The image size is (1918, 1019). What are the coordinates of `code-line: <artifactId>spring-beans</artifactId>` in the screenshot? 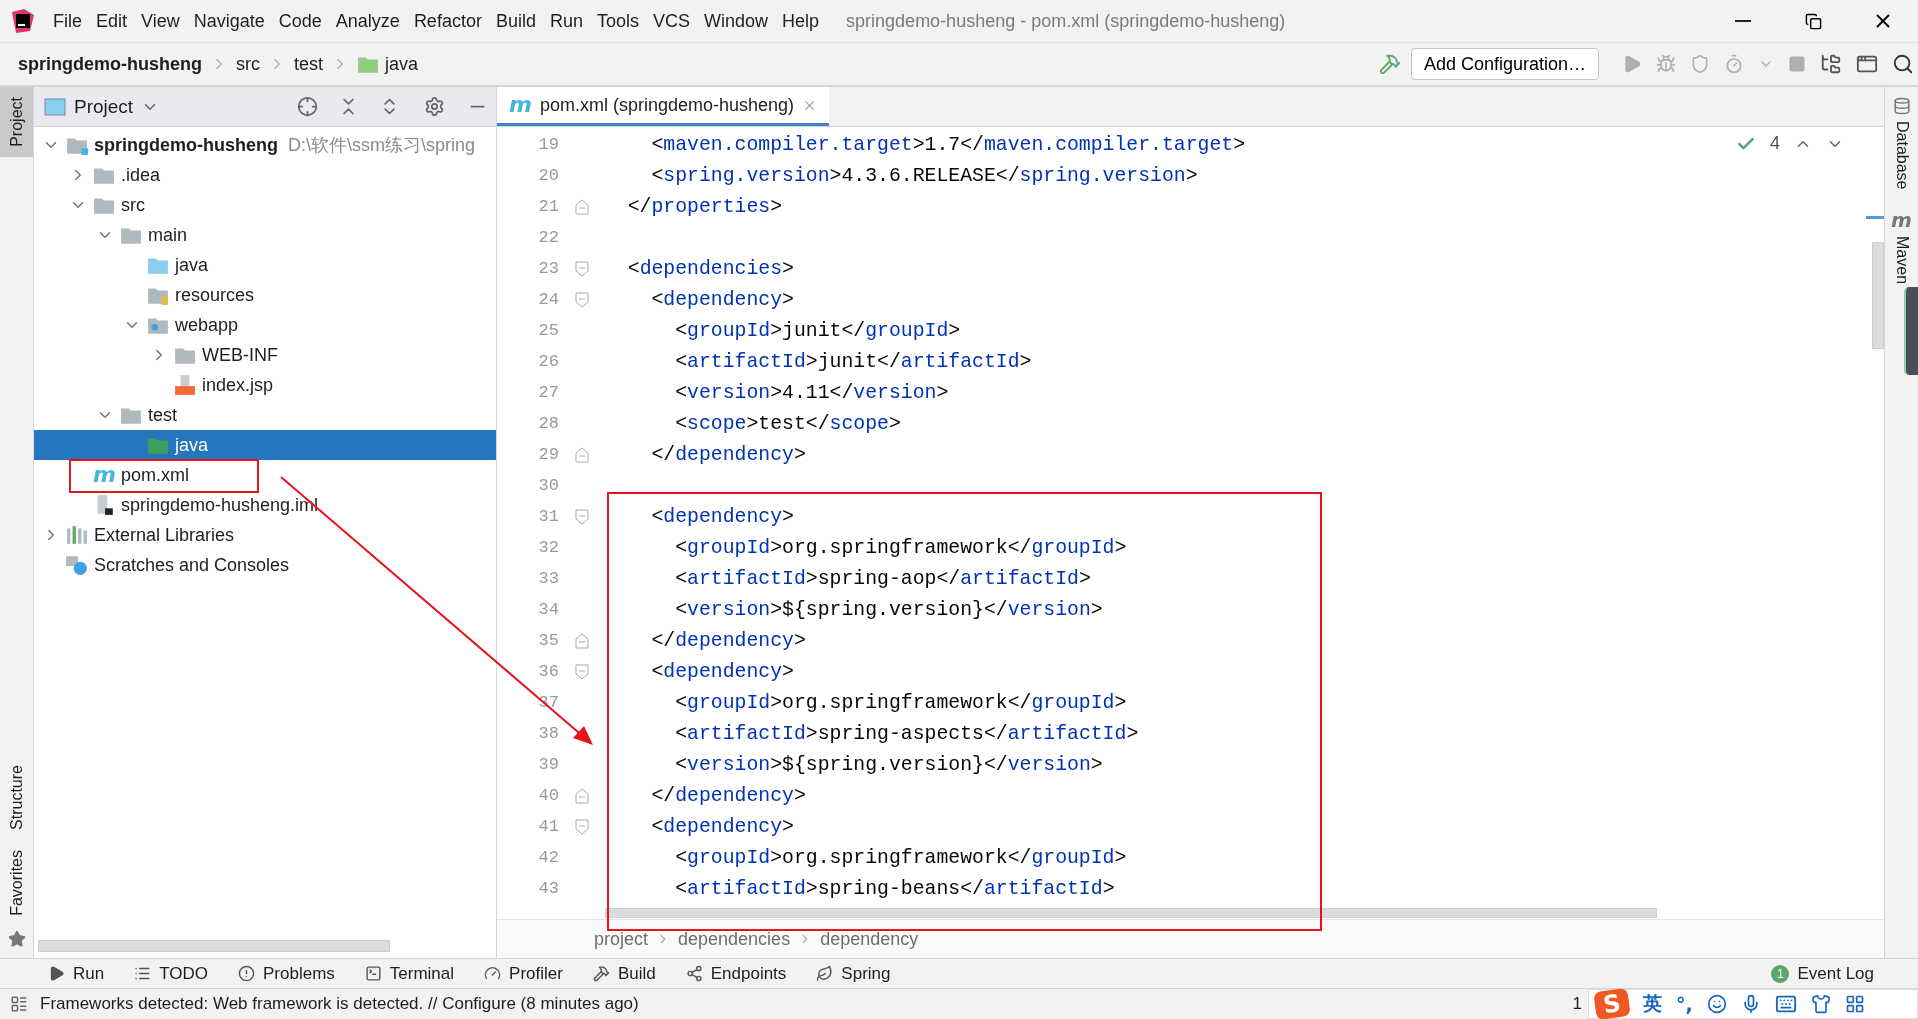 It's located at (894, 888).